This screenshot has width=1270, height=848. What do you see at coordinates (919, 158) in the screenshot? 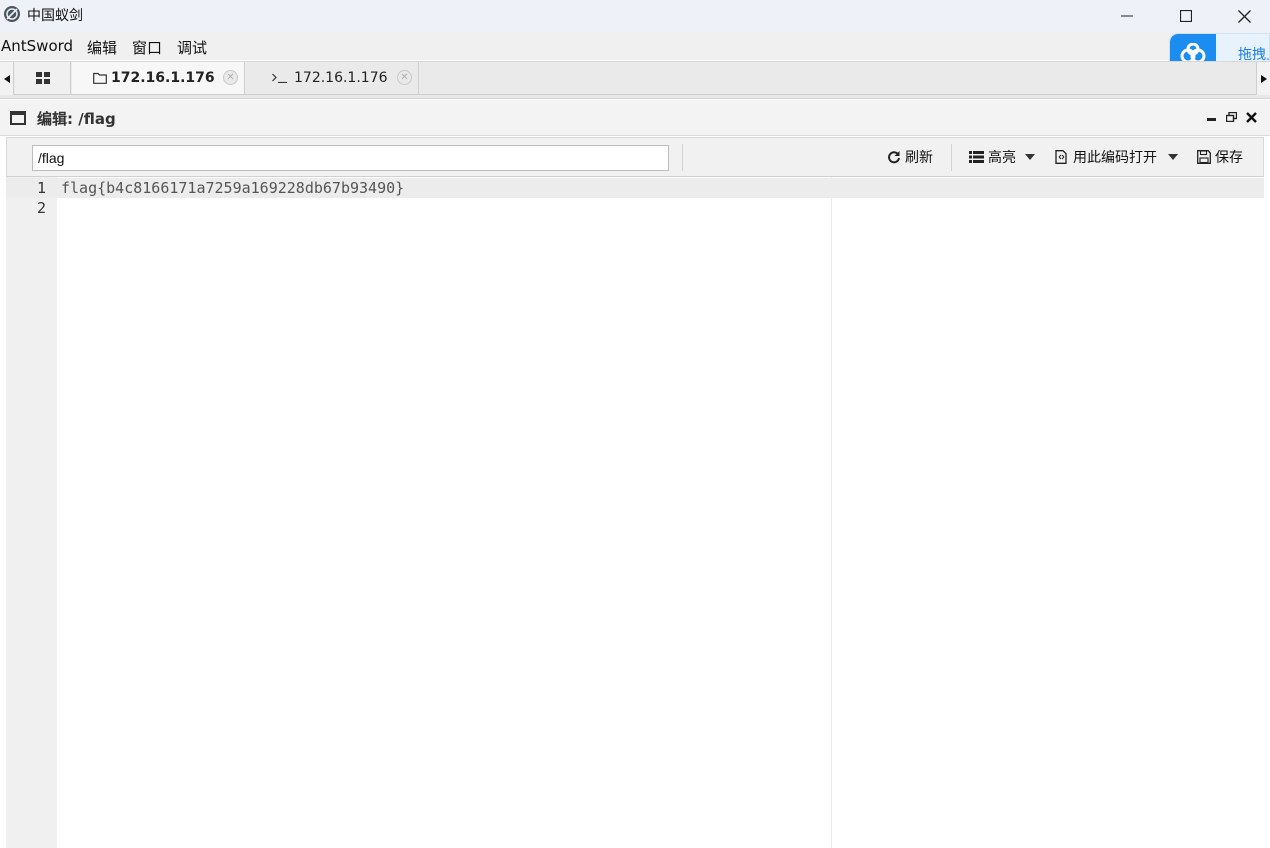
I see `refresh-label: 刷新` at bounding box center [919, 158].